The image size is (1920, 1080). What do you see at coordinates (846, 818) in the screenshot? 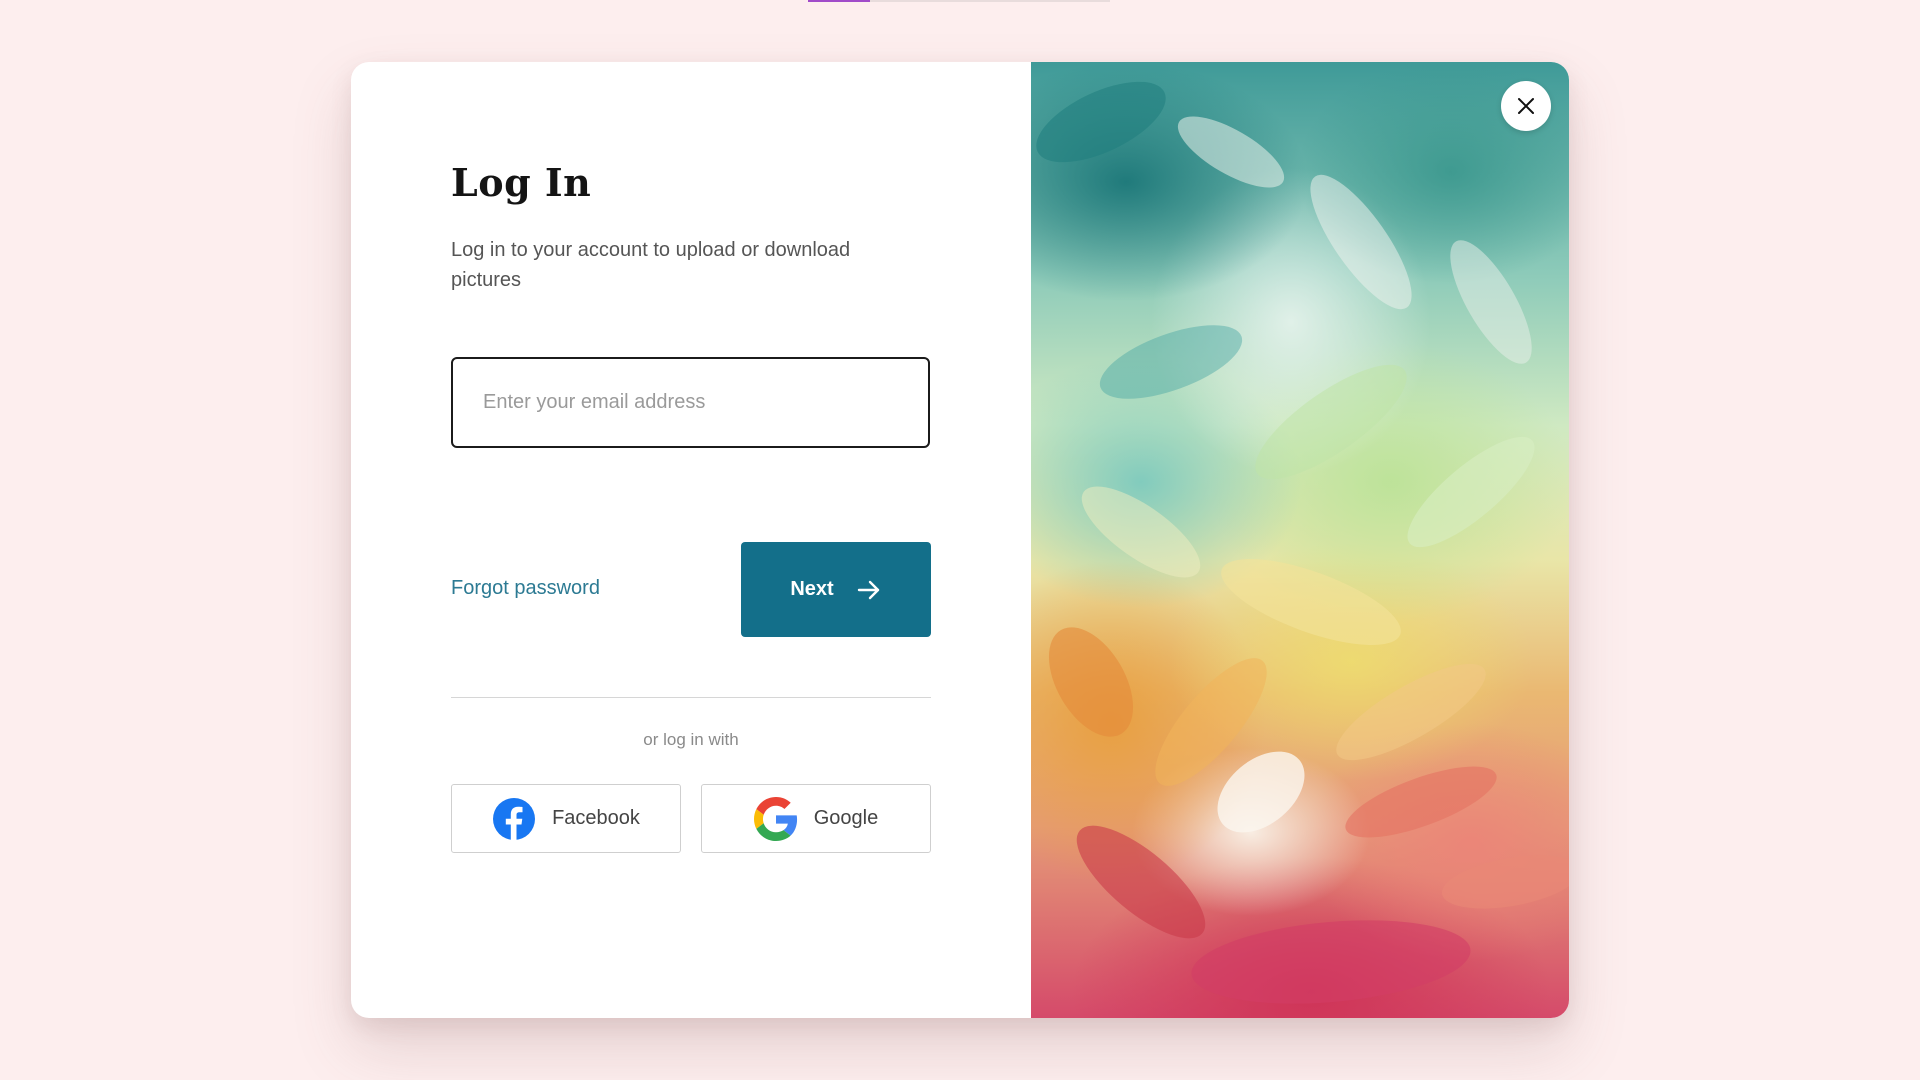
I see `google-label: Google` at bounding box center [846, 818].